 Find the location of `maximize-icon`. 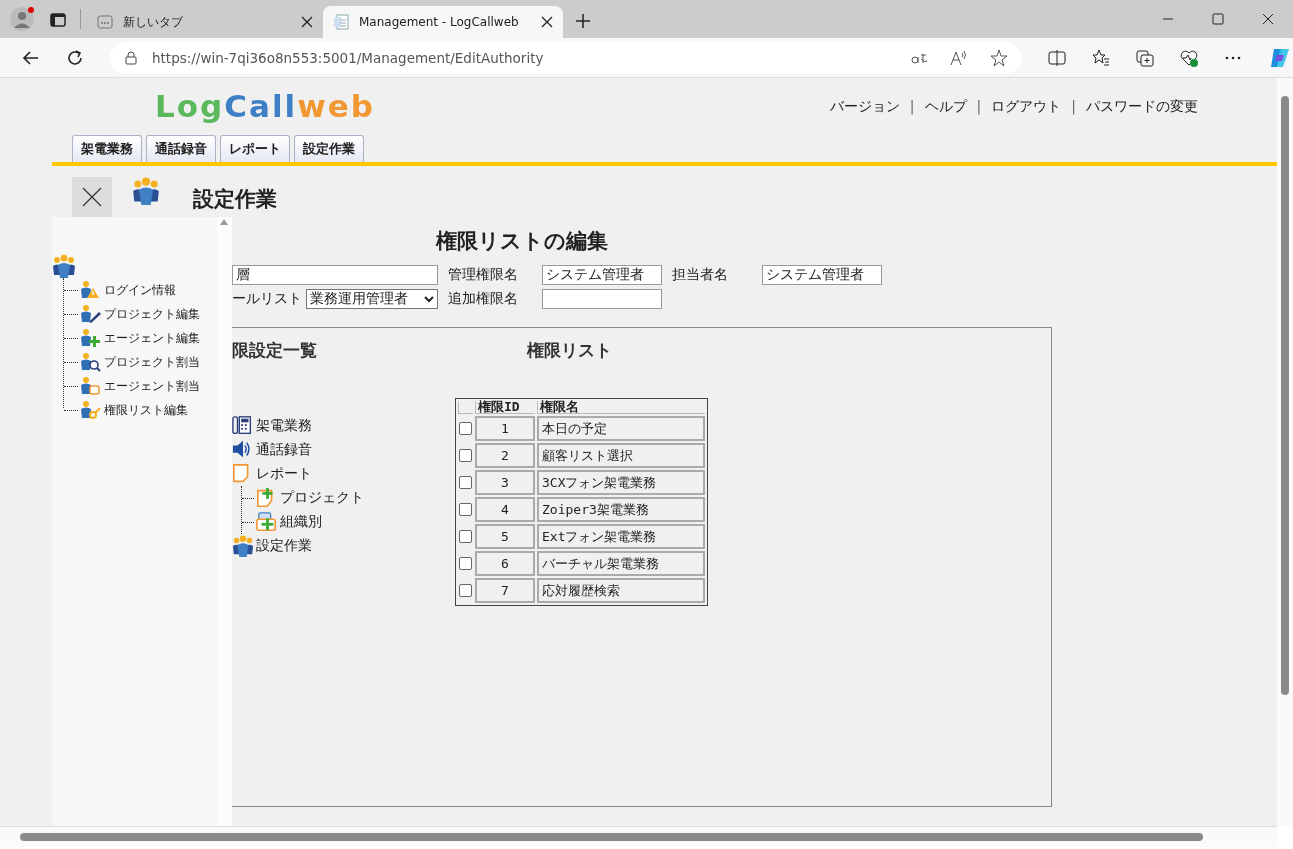

maximize-icon is located at coordinates (1218, 19).